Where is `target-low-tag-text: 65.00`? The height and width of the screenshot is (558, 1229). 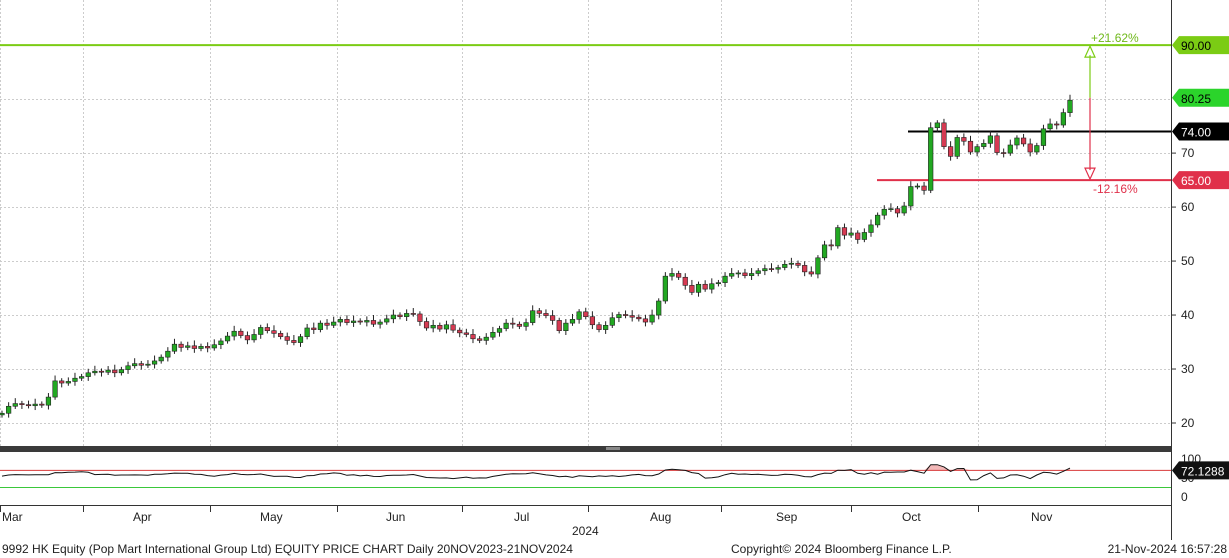
target-low-tag-text: 65.00 is located at coordinates (1196, 181).